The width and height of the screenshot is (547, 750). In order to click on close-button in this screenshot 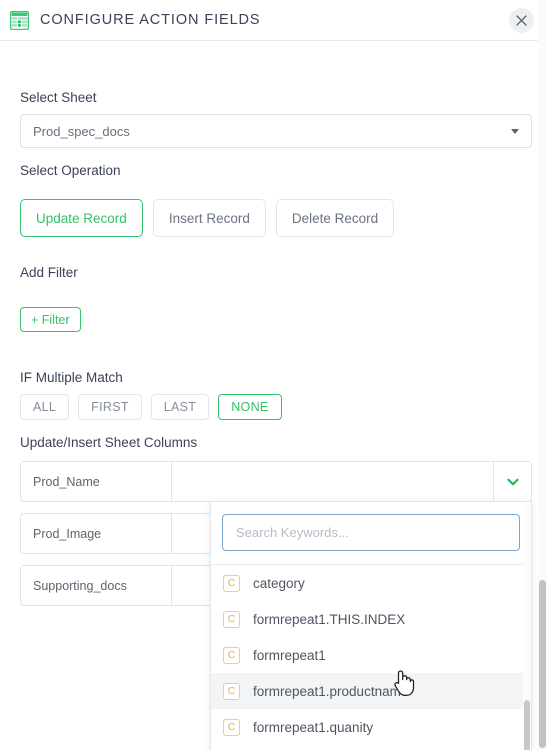, I will do `click(521, 20)`.